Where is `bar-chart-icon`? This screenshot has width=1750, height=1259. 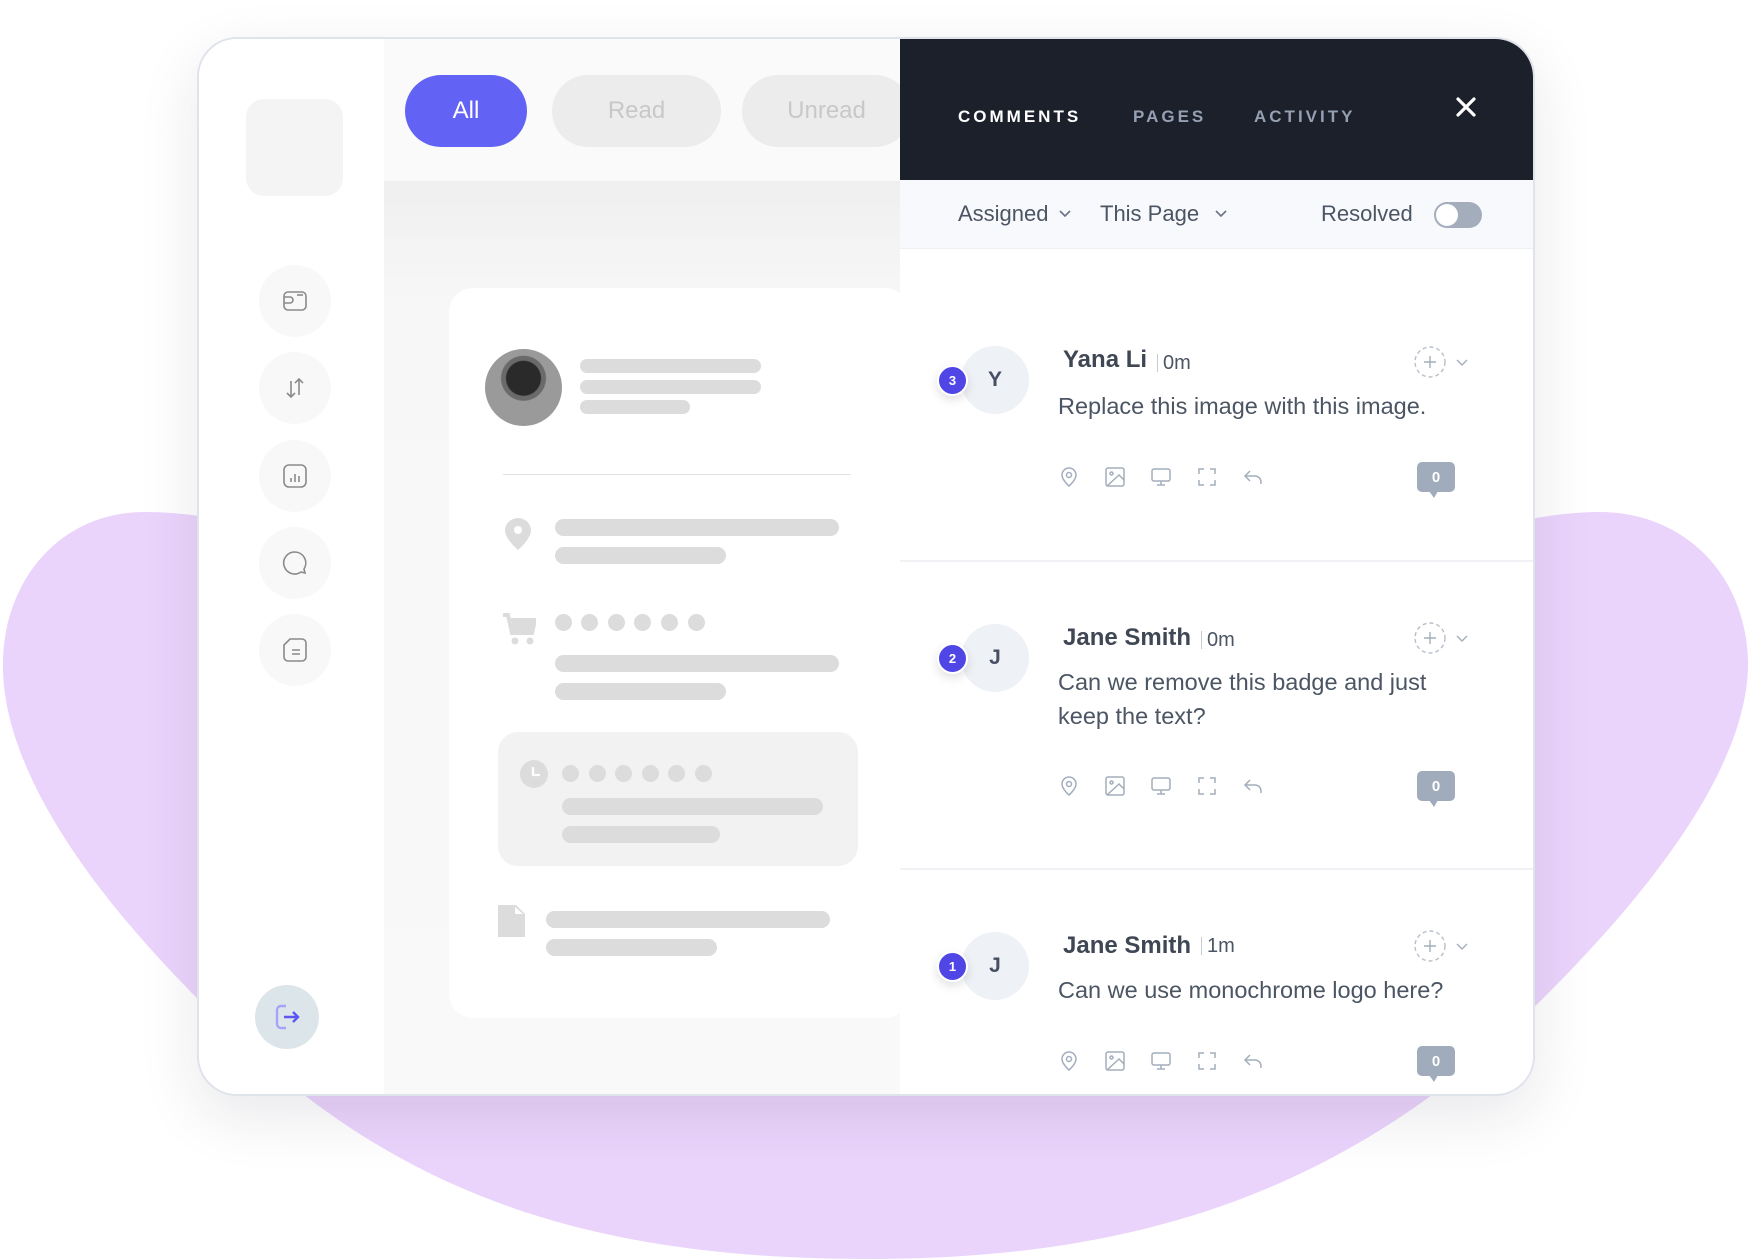 bar-chart-icon is located at coordinates (295, 476).